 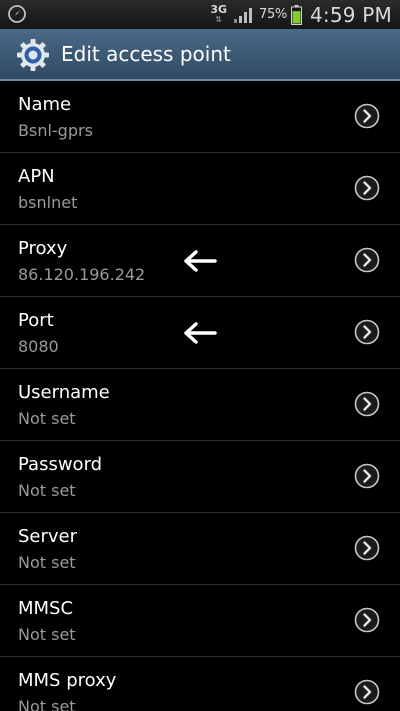 What do you see at coordinates (273, 14) in the screenshot?
I see `battery-percentage: 75%` at bounding box center [273, 14].